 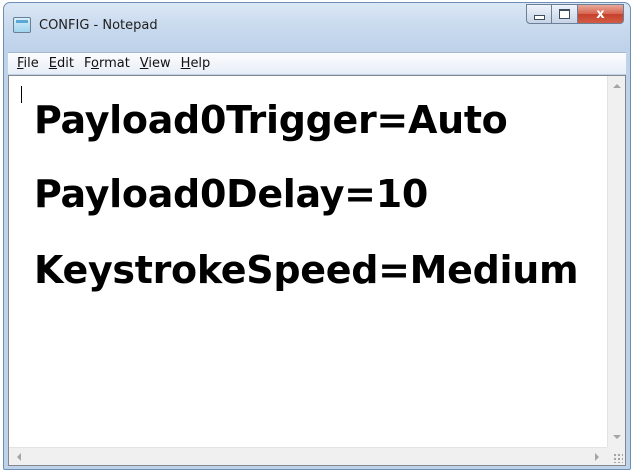 What do you see at coordinates (185, 63) in the screenshot?
I see `menu-help-accelerator: H` at bounding box center [185, 63].